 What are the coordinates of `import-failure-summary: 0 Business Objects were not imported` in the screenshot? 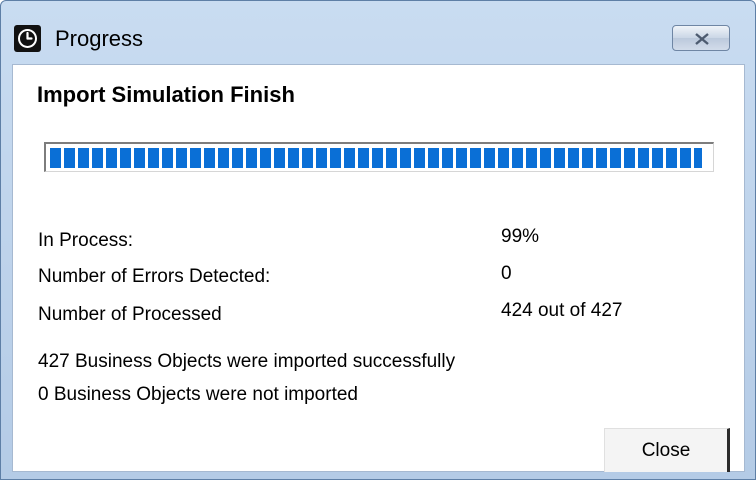 It's located at (198, 394).